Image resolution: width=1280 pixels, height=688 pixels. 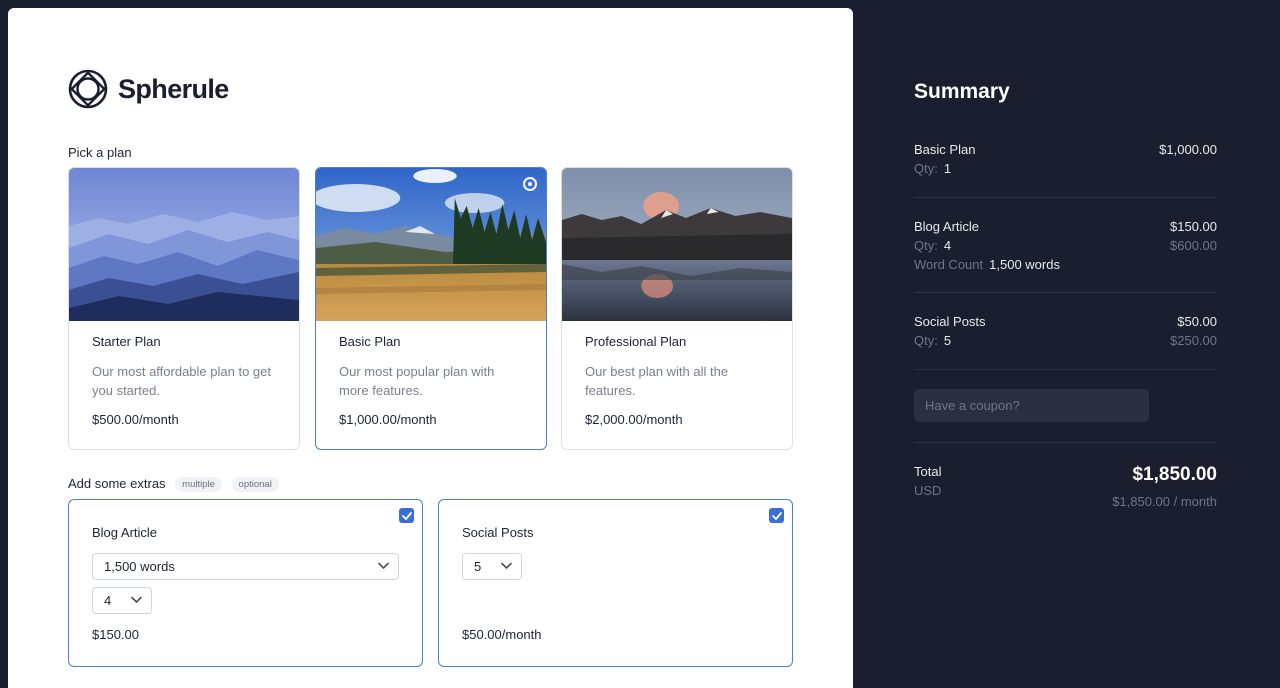 I want to click on summary-item-name: Basic Plan, so click(x=945, y=149).